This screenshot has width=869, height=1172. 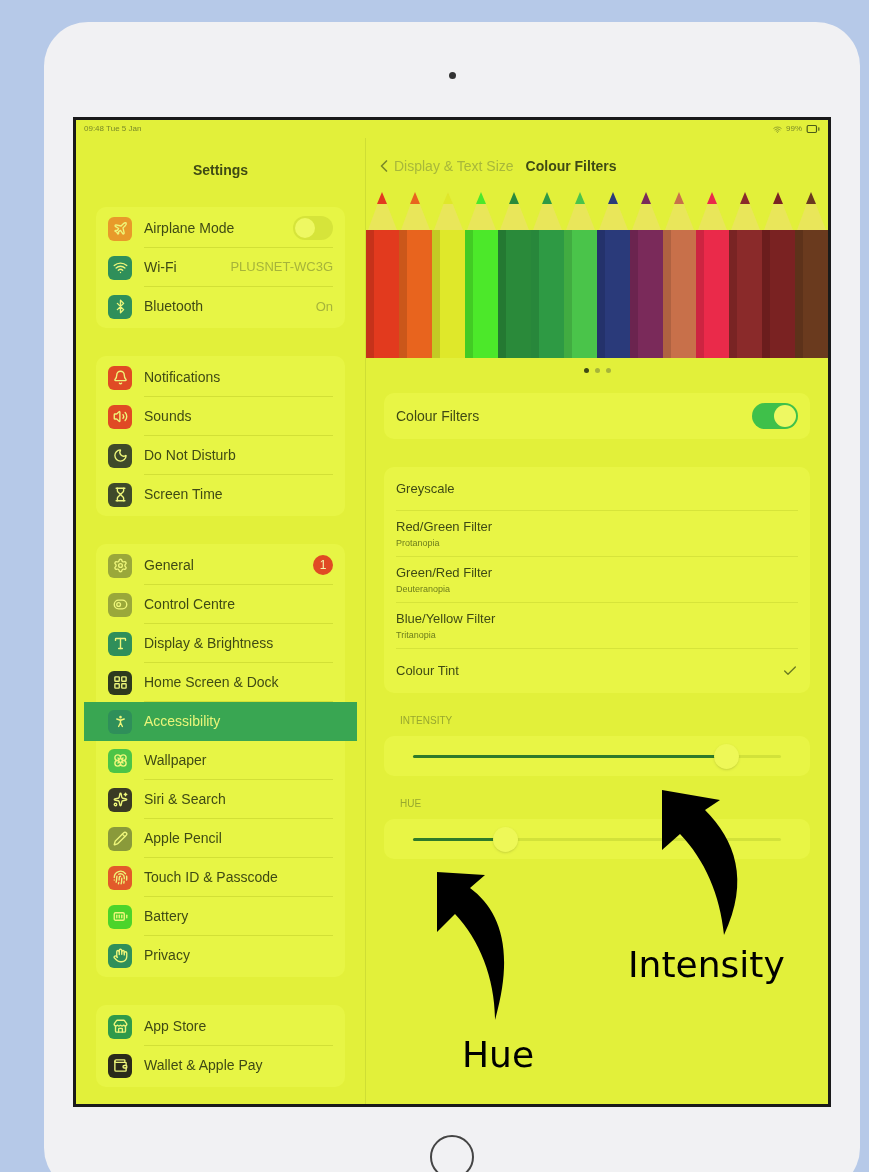 I want to click on row-label: Battery, so click(x=167, y=916).